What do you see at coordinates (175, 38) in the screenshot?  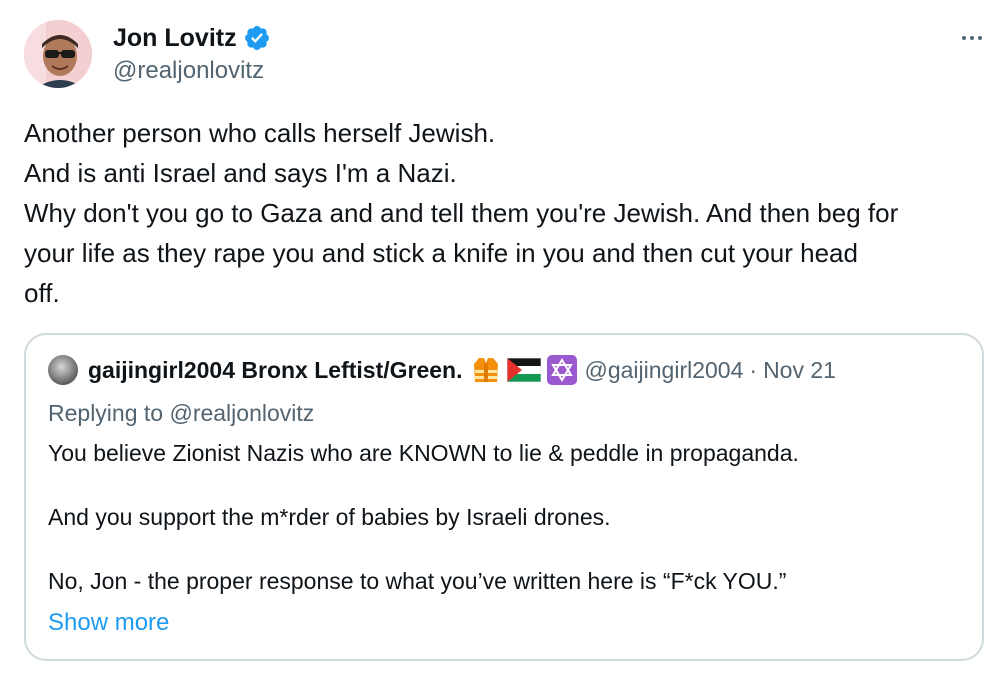 I see `author-name: Jon Lovitz` at bounding box center [175, 38].